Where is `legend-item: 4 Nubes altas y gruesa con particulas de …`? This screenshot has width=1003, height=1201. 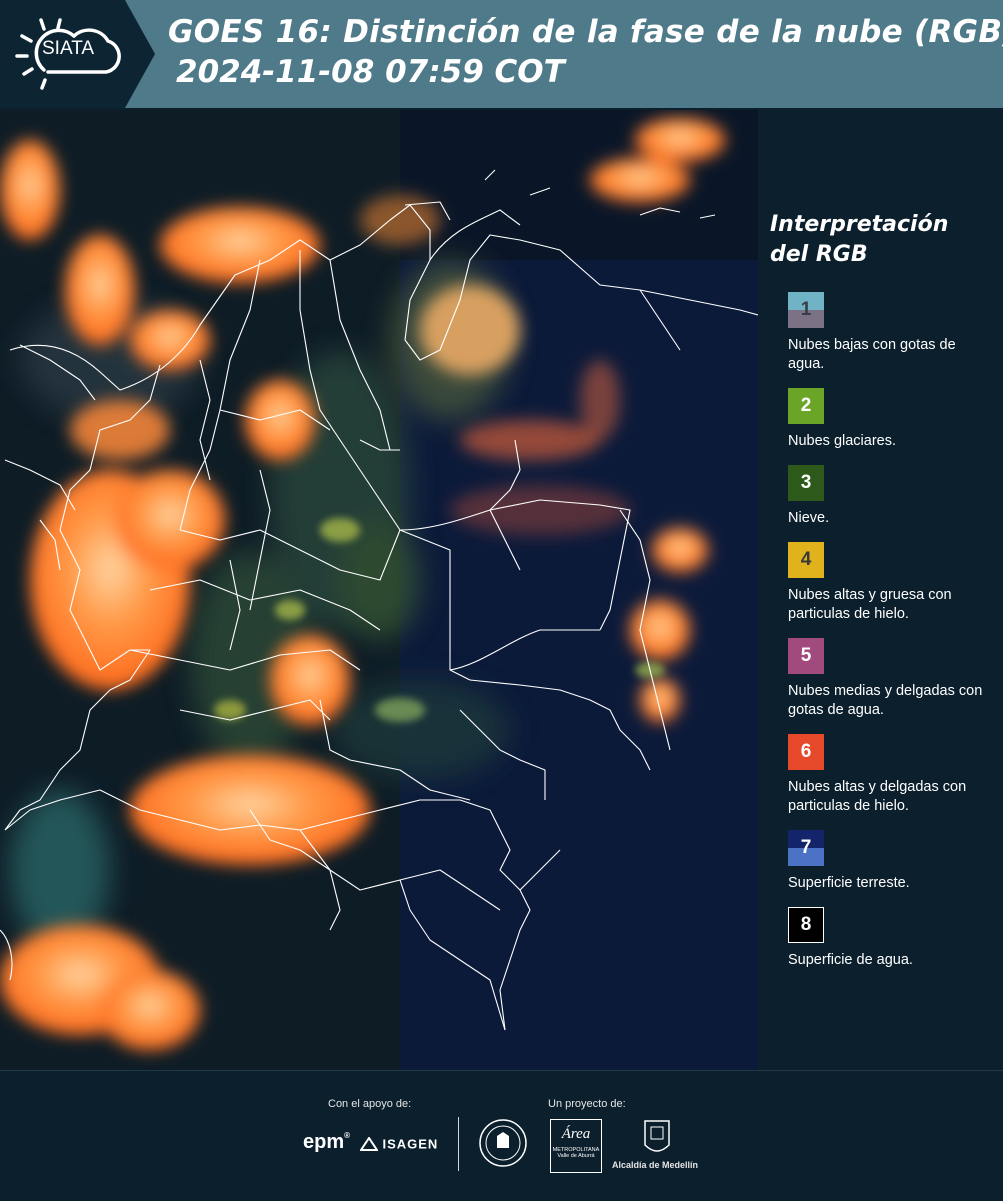
legend-item: 4 Nubes altas y gruesa con particulas de … is located at coordinates (891, 583).